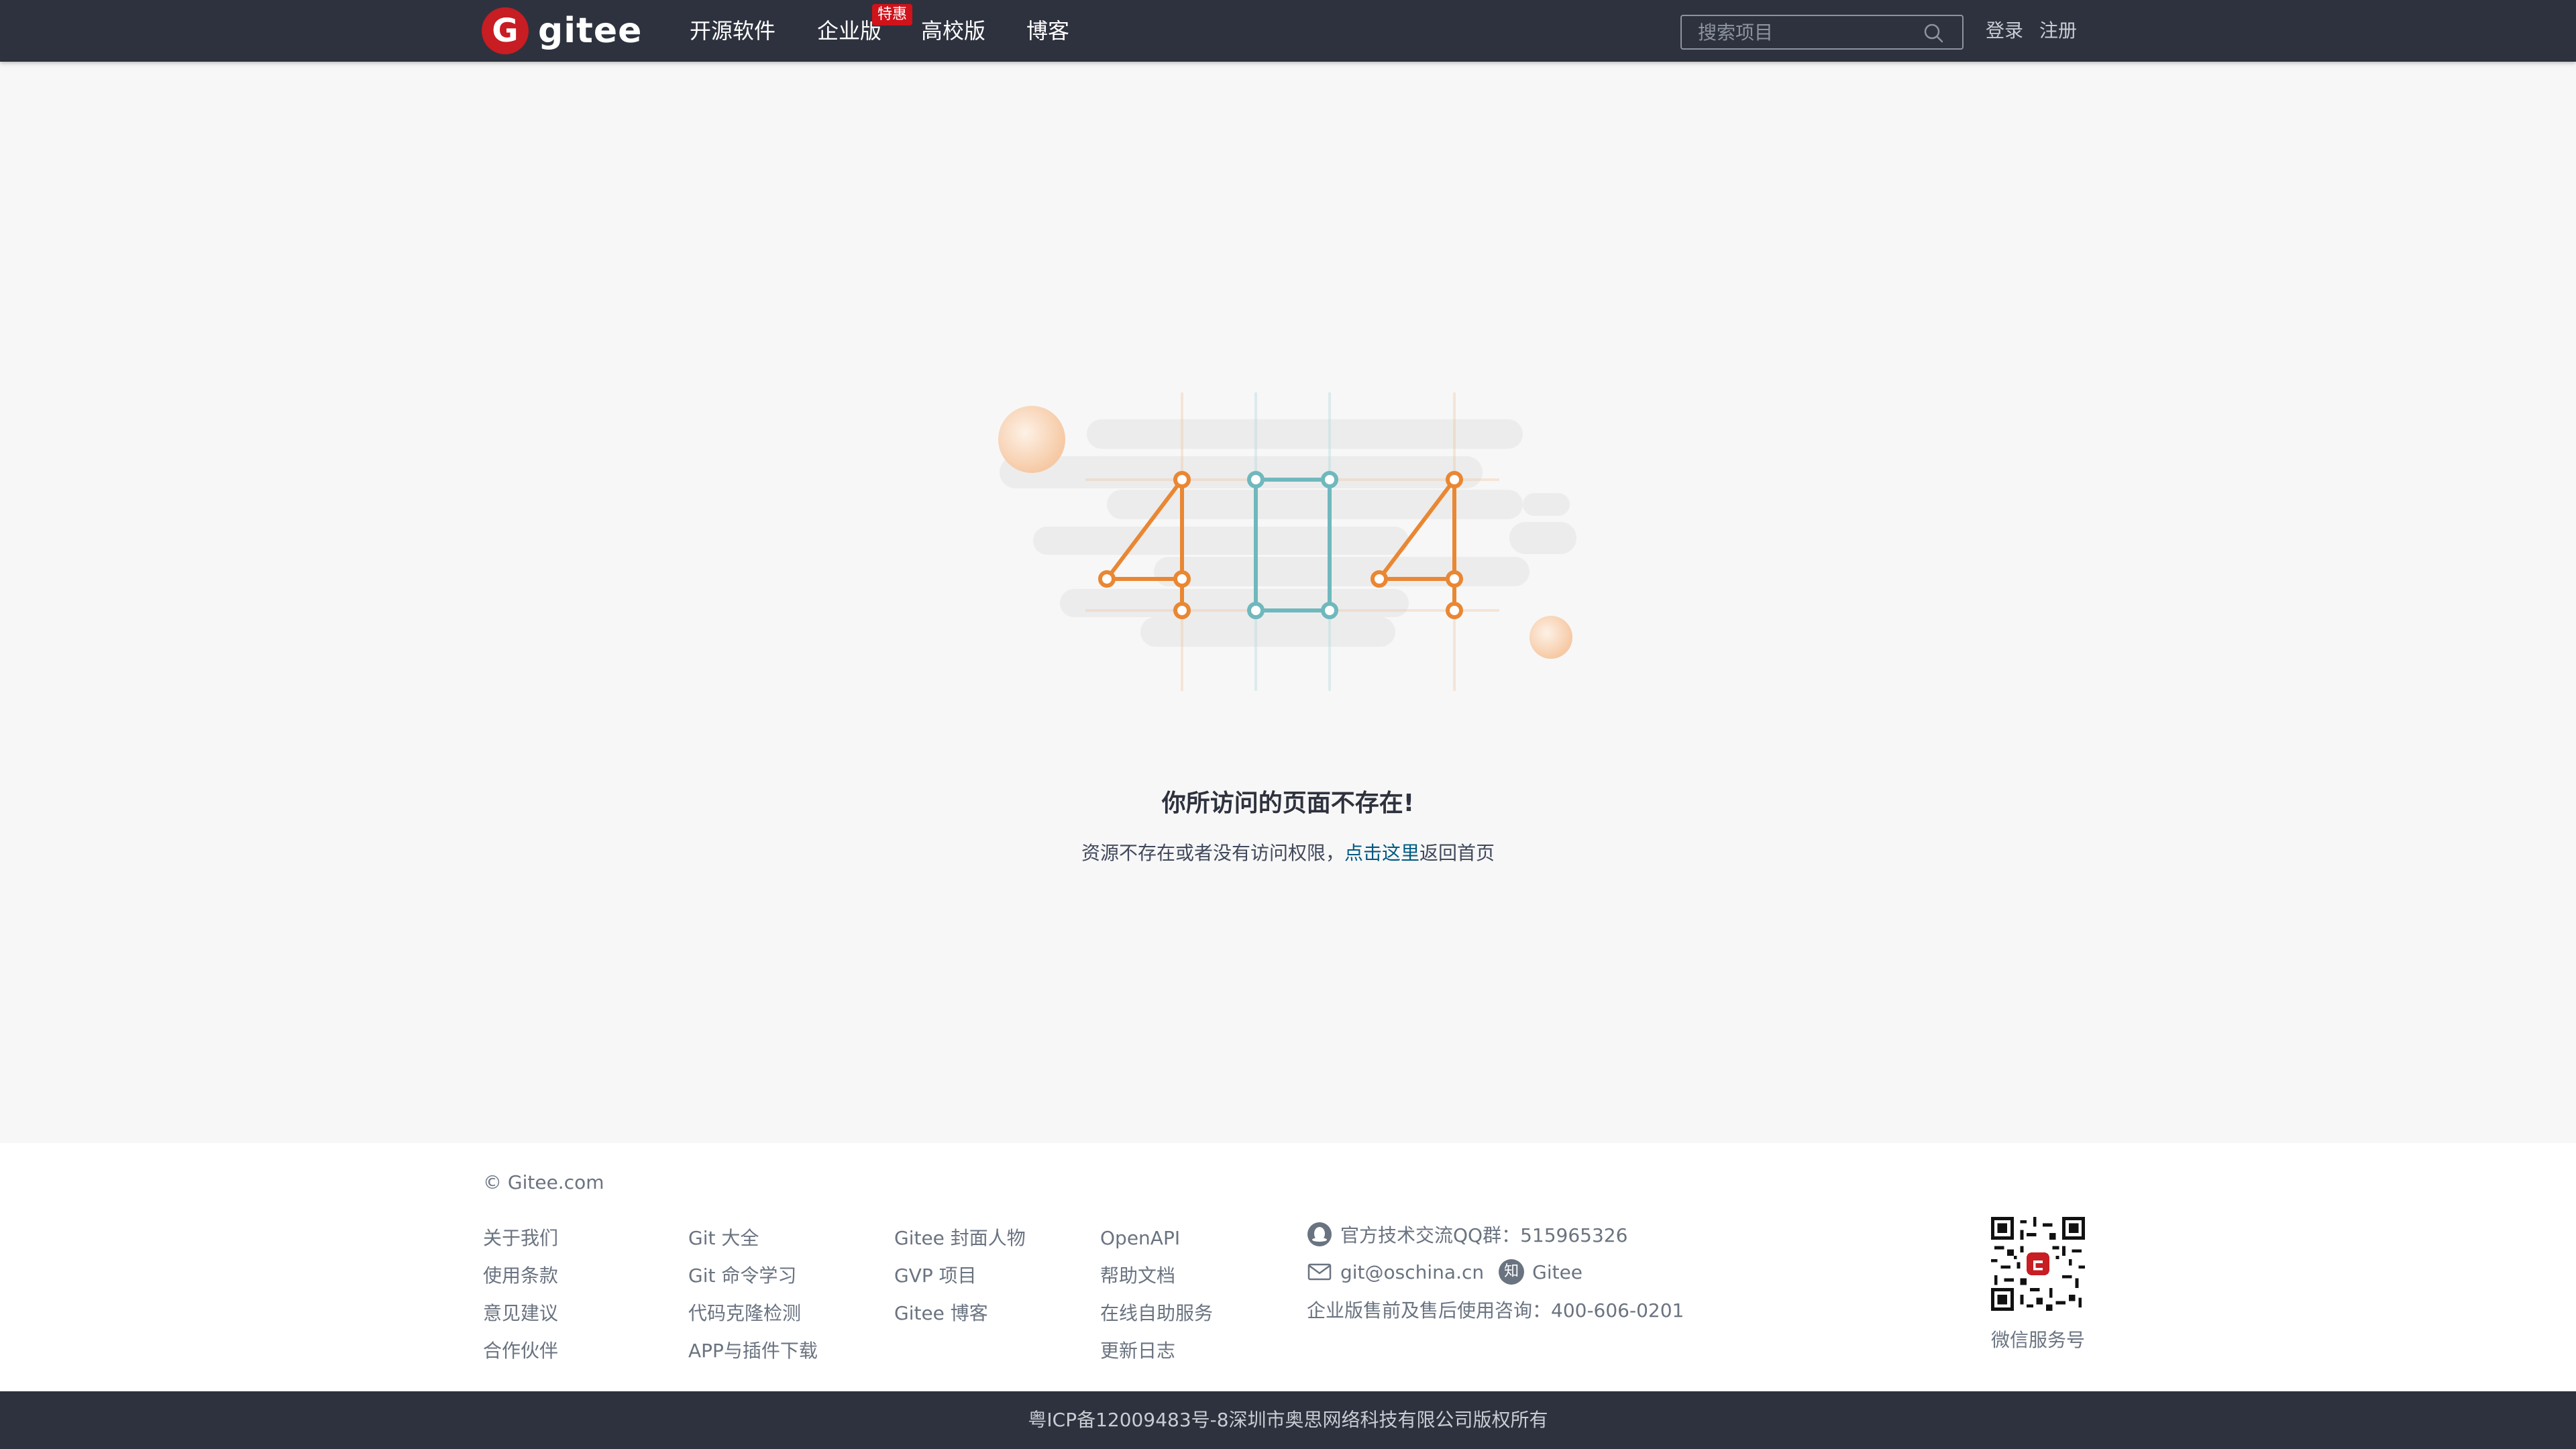  Describe the element at coordinates (1156, 1238) in the screenshot. I see `footer-link-openapi: OpenAPI` at that location.